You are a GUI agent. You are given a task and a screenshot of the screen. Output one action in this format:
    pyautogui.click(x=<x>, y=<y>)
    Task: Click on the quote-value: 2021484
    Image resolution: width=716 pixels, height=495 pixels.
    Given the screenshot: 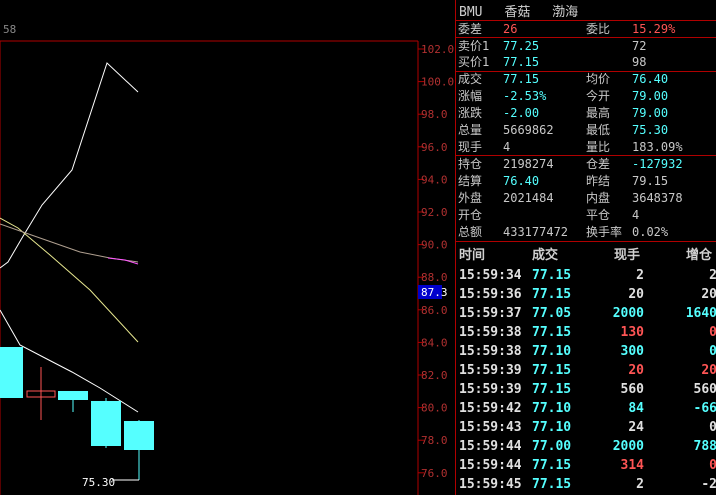 What is the action you would take?
    pyautogui.click(x=528, y=198)
    